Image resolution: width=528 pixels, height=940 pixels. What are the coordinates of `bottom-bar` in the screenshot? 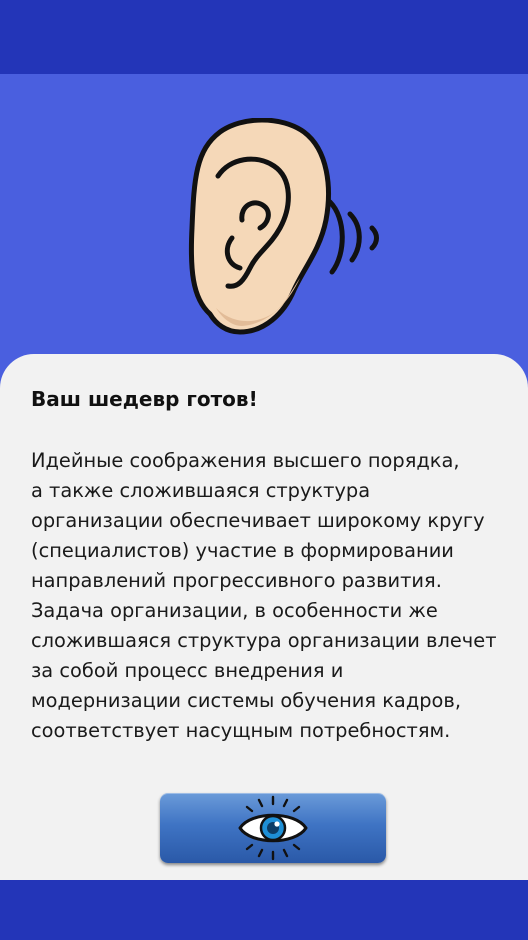 It's located at (264, 910).